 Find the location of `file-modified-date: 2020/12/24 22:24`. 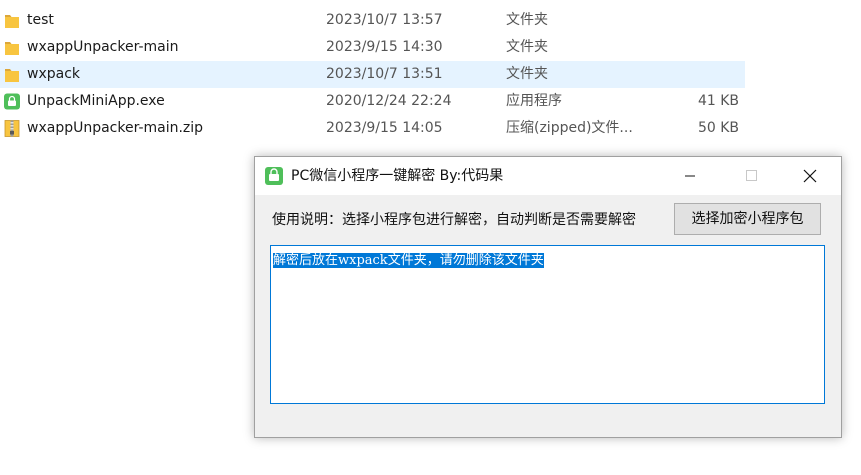

file-modified-date: 2020/12/24 22:24 is located at coordinates (389, 101).